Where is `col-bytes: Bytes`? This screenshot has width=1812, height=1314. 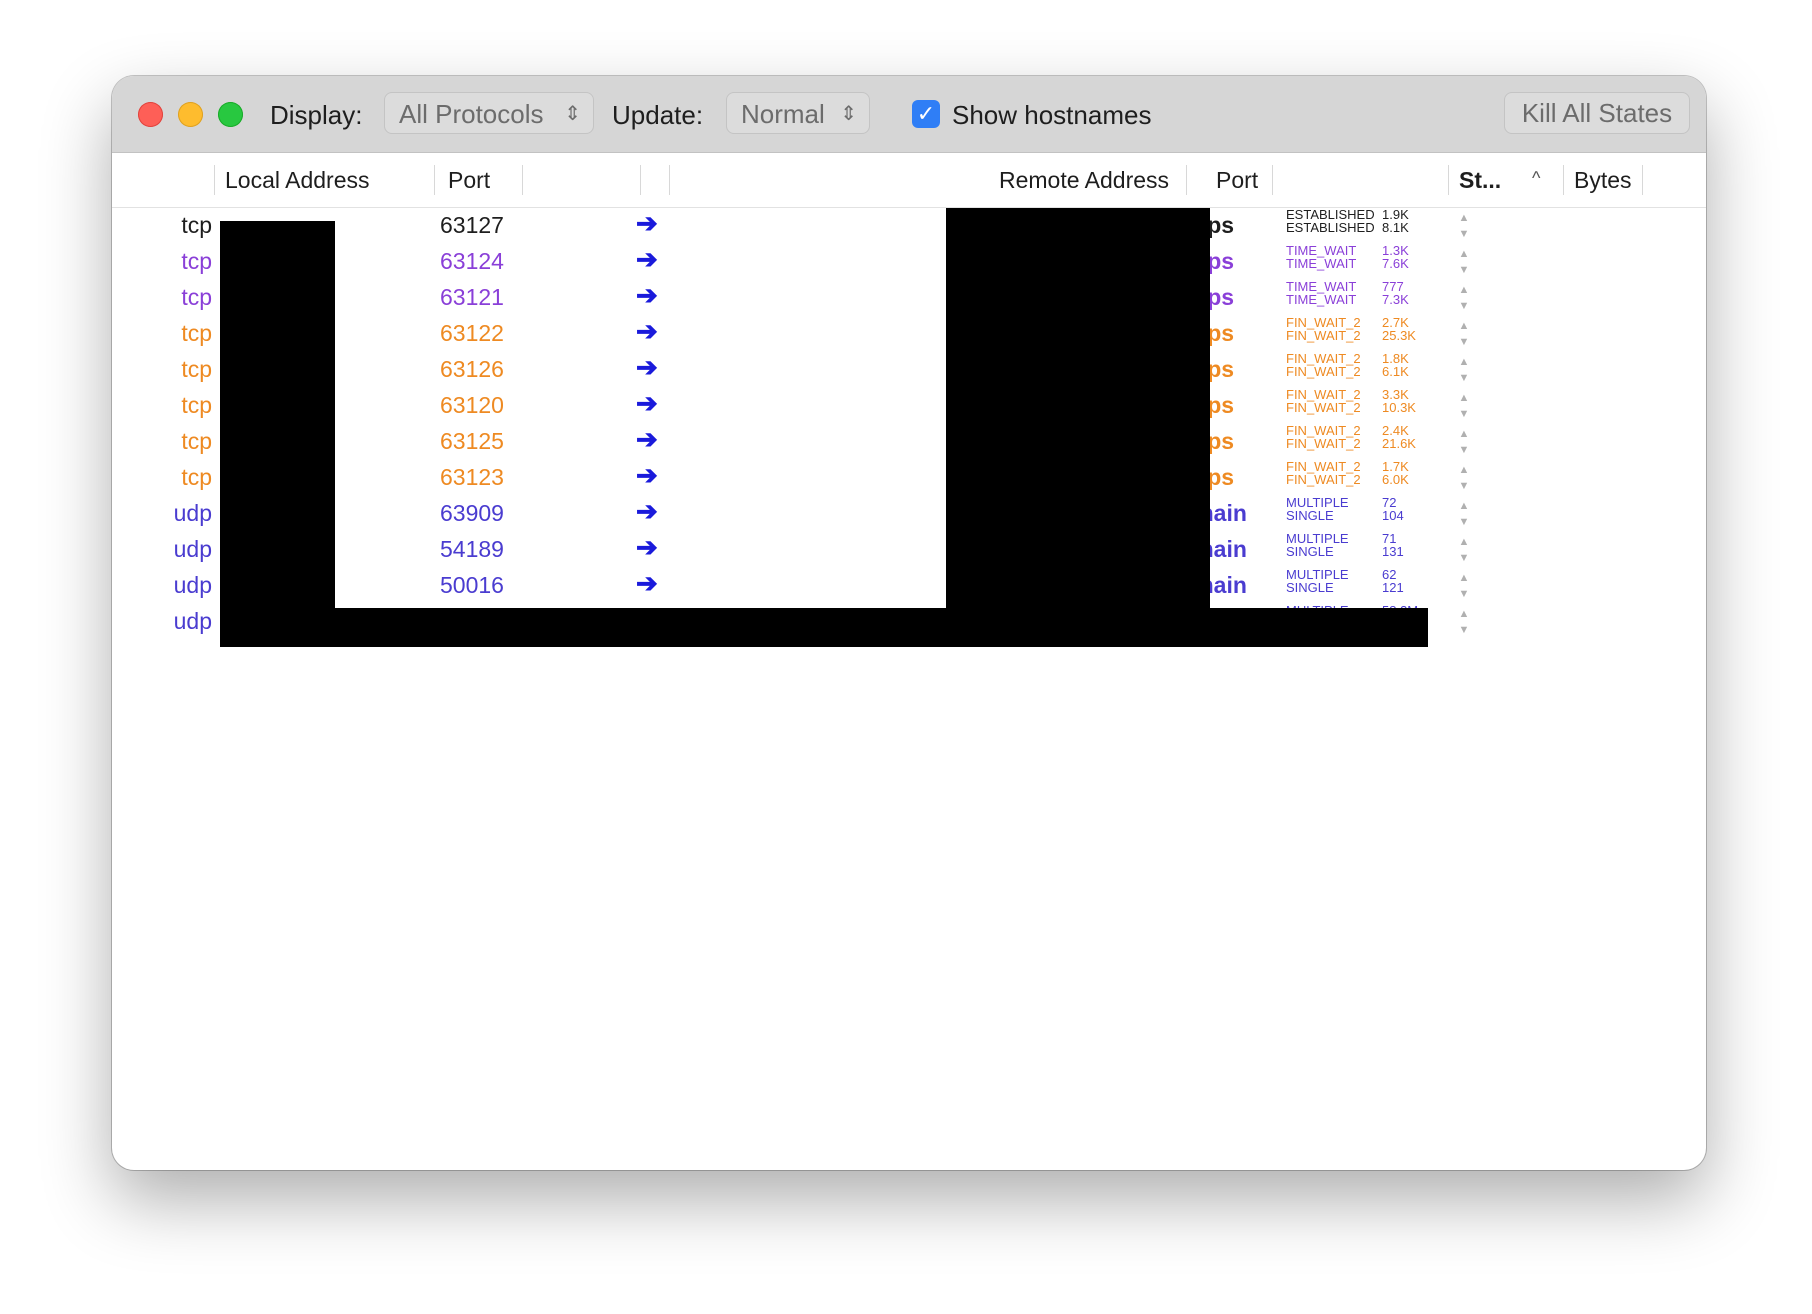 col-bytes: Bytes is located at coordinates (1603, 180).